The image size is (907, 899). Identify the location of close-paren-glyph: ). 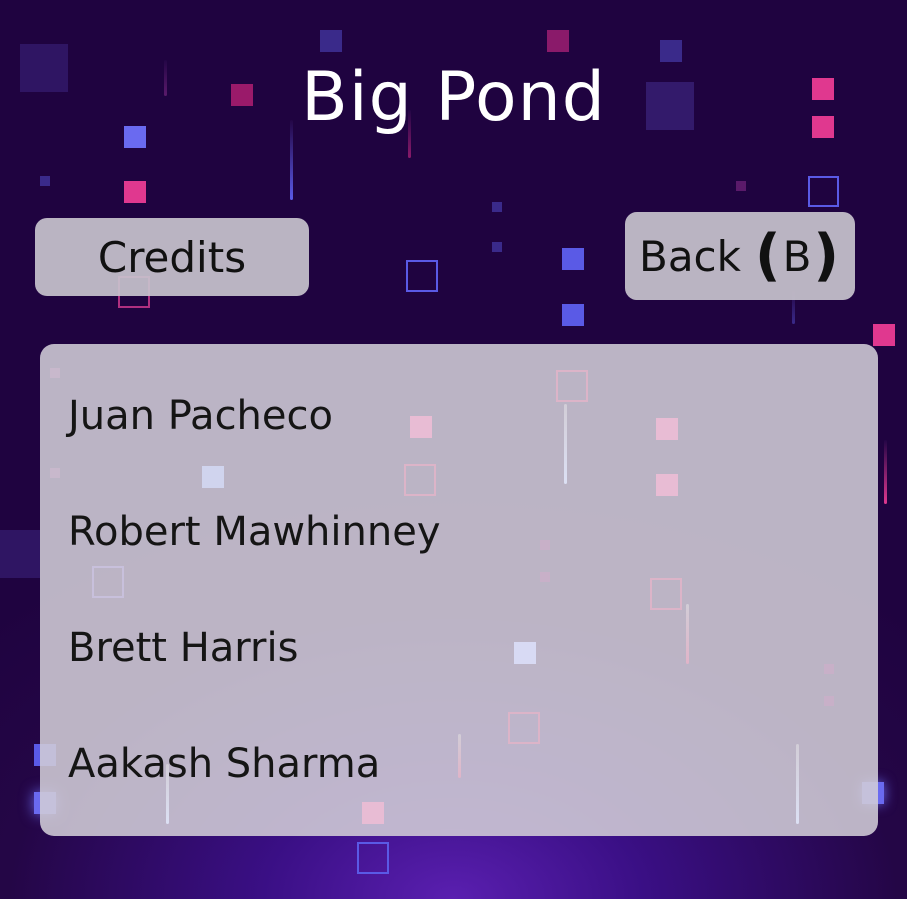
(826, 255).